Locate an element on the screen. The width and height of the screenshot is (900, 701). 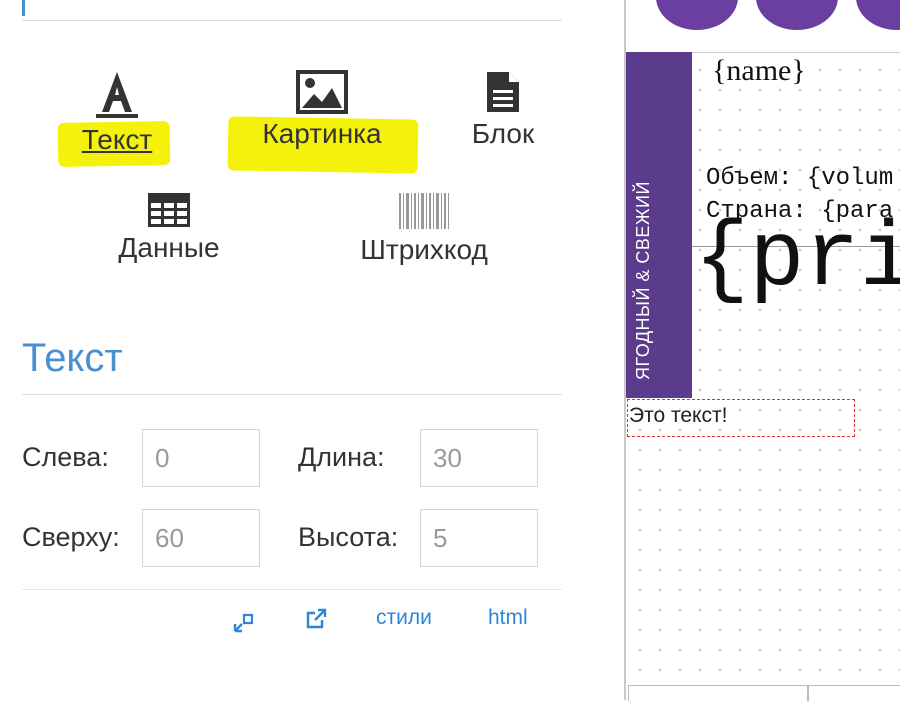
table-icon is located at coordinates (169, 210).